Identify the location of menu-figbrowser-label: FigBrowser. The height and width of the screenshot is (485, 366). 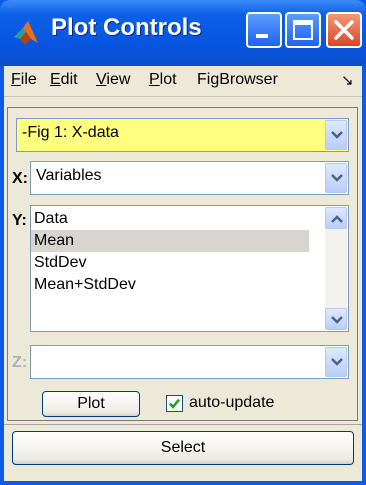
(237, 79).